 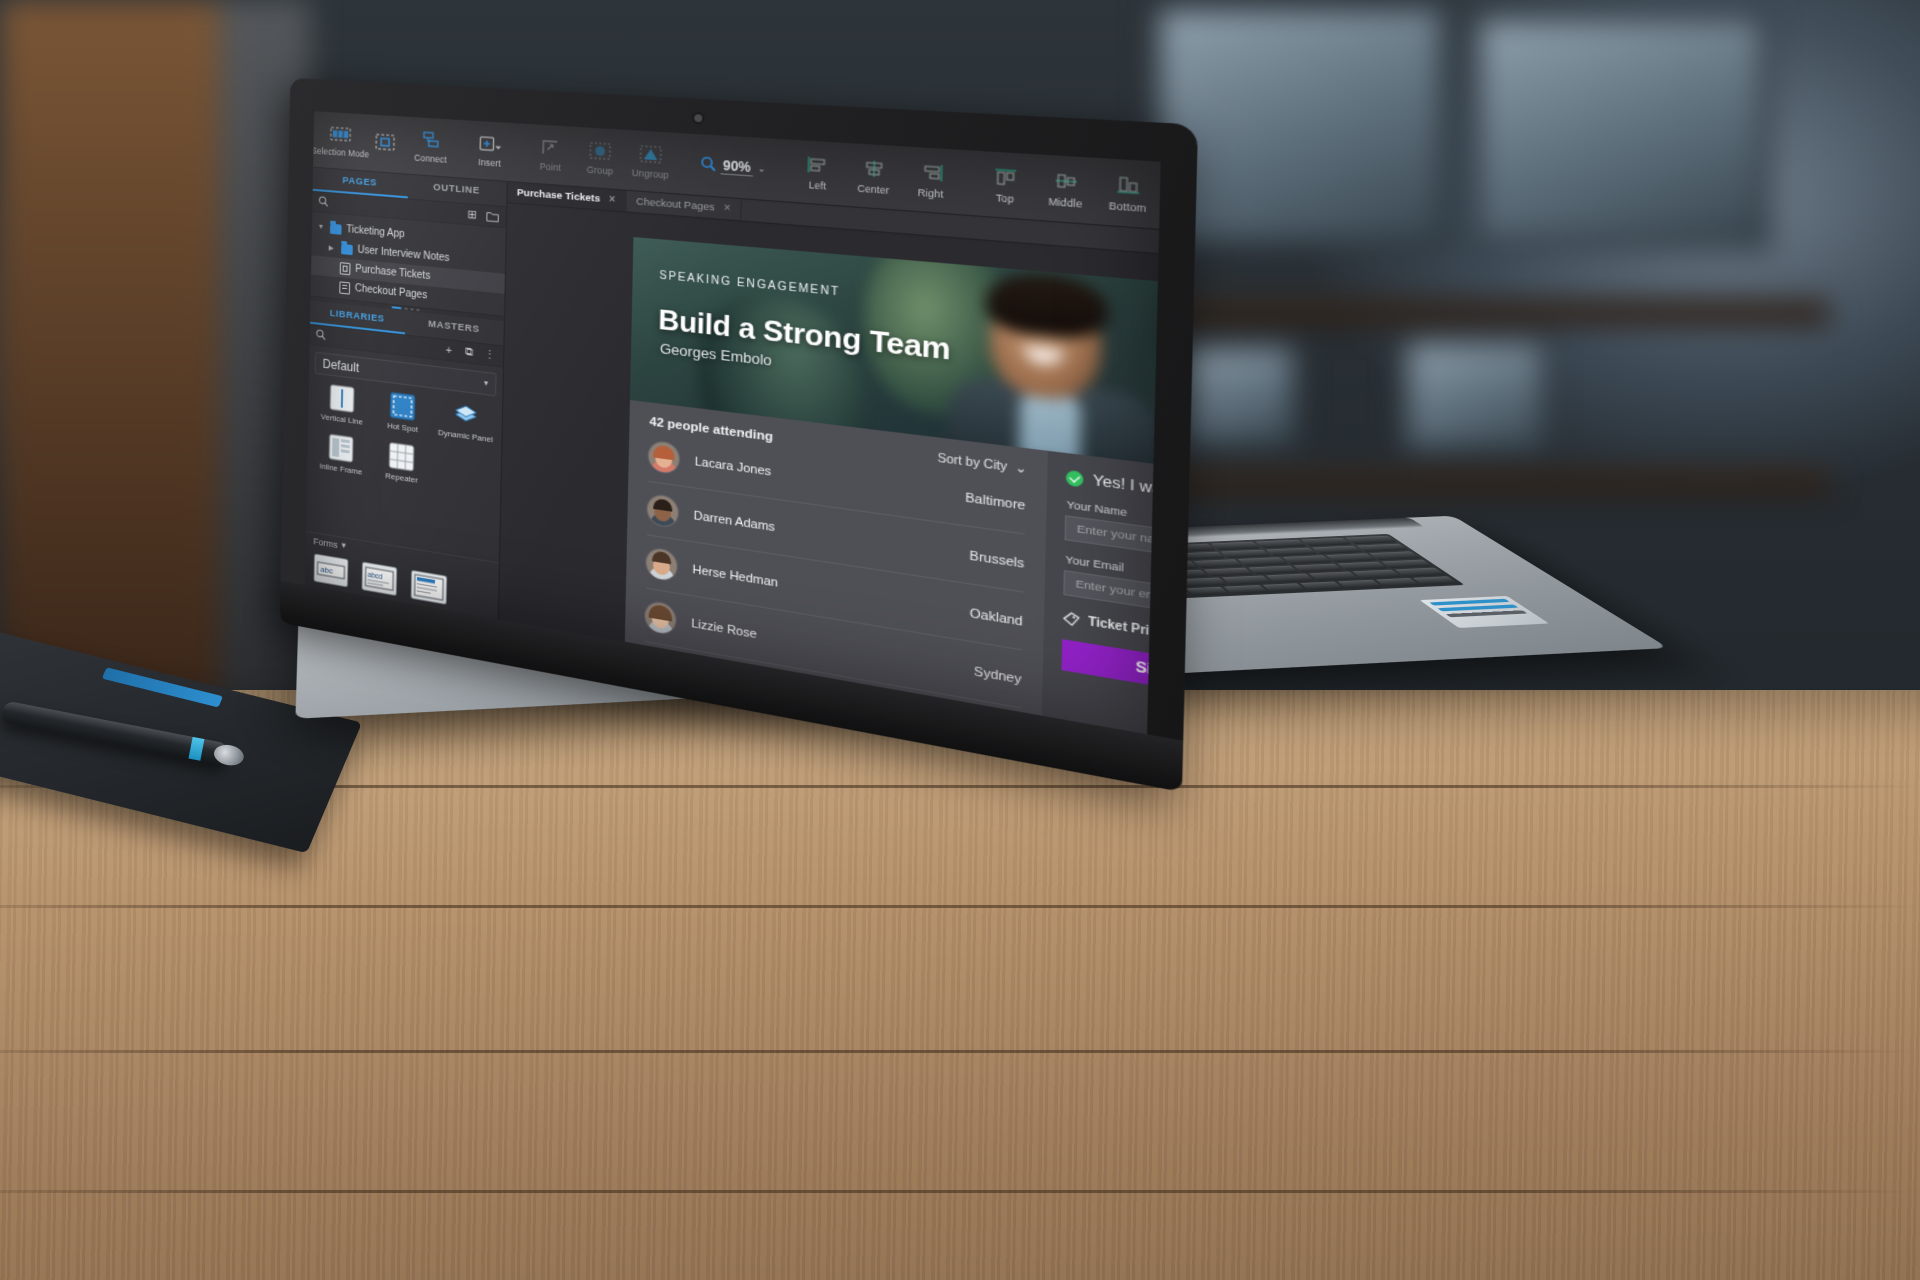 I want to click on toolbar-selection-box, so click(x=385, y=143).